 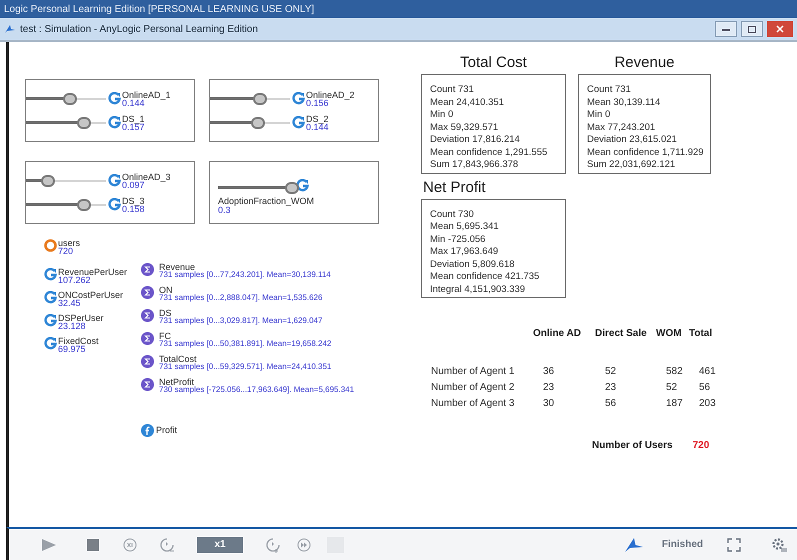 What do you see at coordinates (74, 280) in the screenshot?
I see `parameter-value: 107.262` at bounding box center [74, 280].